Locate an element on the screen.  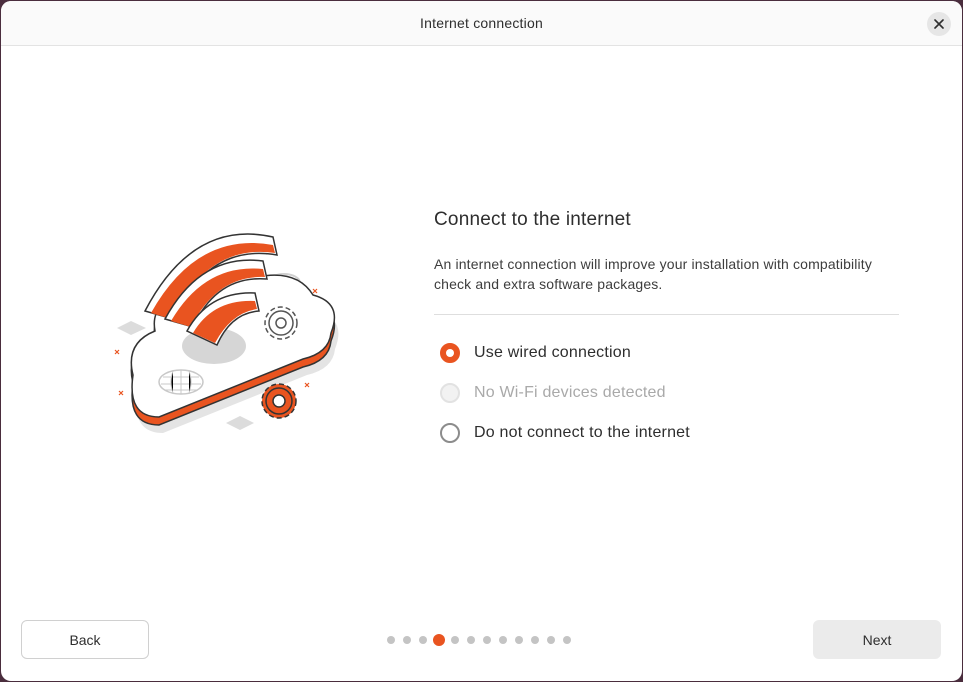
option-no-connection: Do not connect to the internet is located at coordinates (669, 433).